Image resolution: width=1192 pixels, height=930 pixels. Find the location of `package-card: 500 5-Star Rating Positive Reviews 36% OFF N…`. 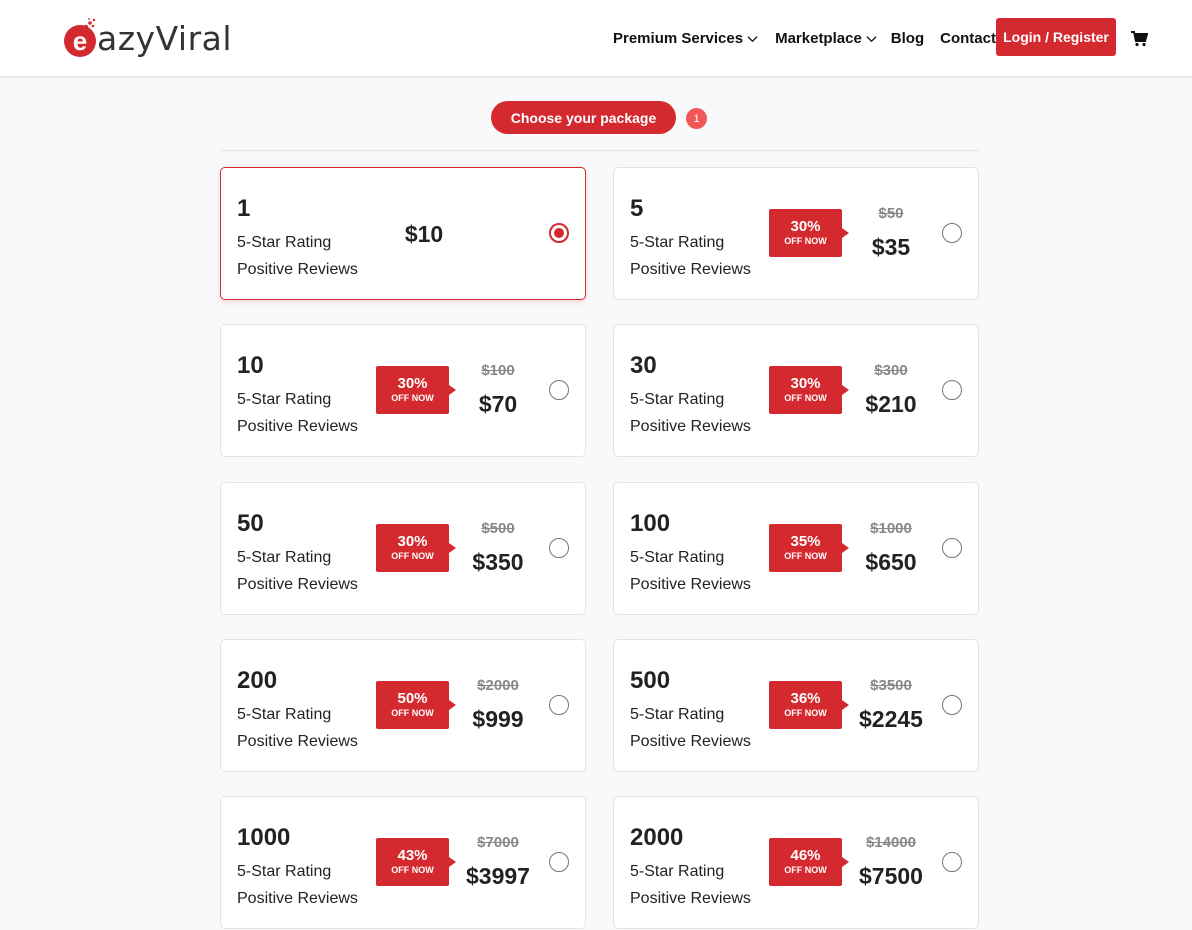

package-card: 500 5-Star Rating Positive Reviews 36% OFF N… is located at coordinates (796, 705).